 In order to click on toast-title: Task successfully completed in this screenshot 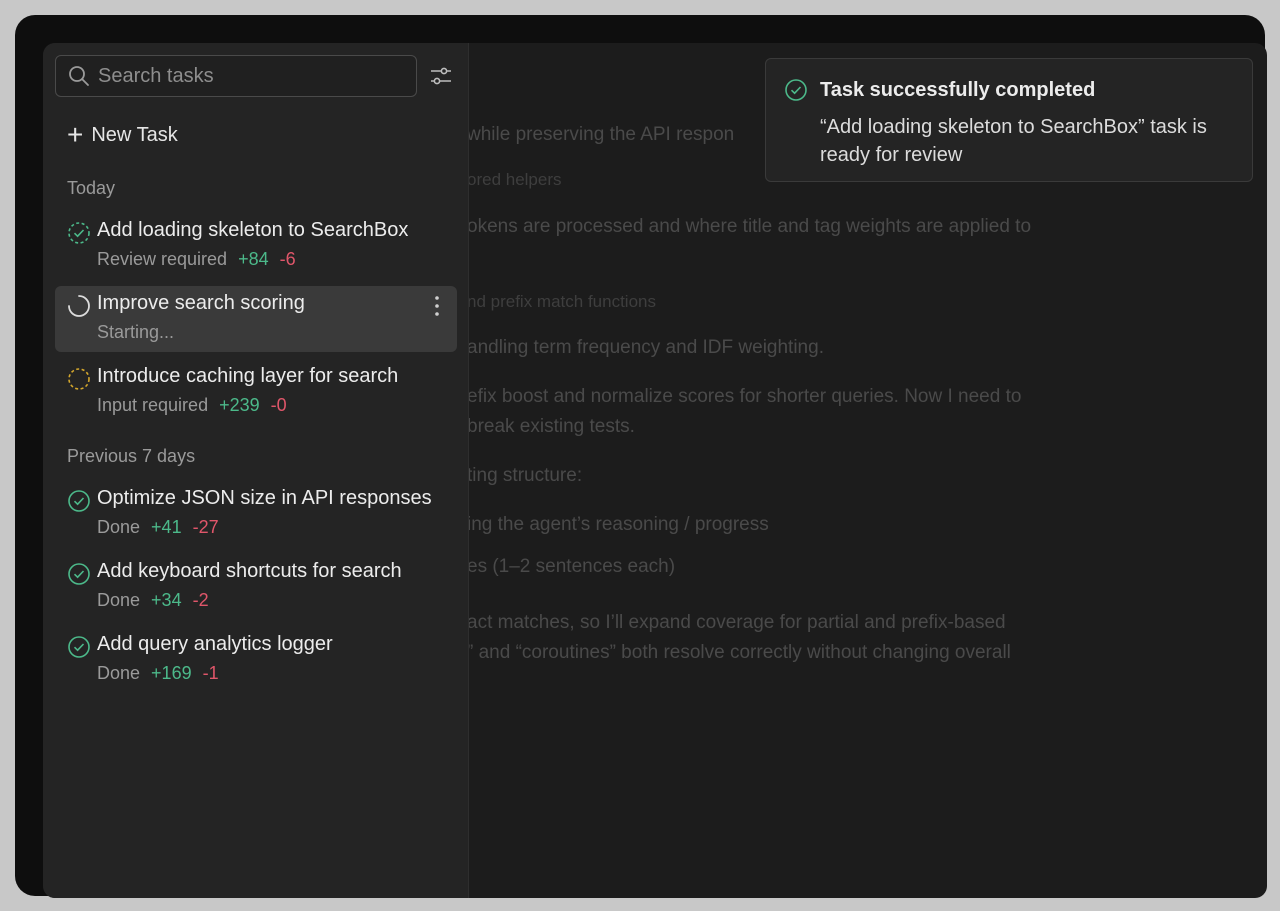, I will do `click(958, 90)`.